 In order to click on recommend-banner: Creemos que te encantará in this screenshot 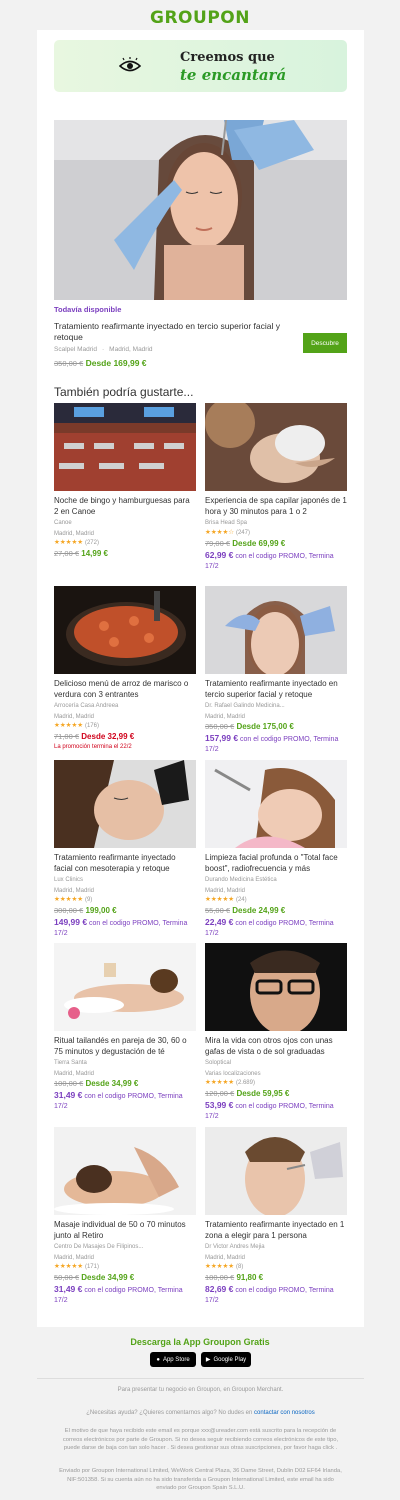, I will do `click(200, 66)`.